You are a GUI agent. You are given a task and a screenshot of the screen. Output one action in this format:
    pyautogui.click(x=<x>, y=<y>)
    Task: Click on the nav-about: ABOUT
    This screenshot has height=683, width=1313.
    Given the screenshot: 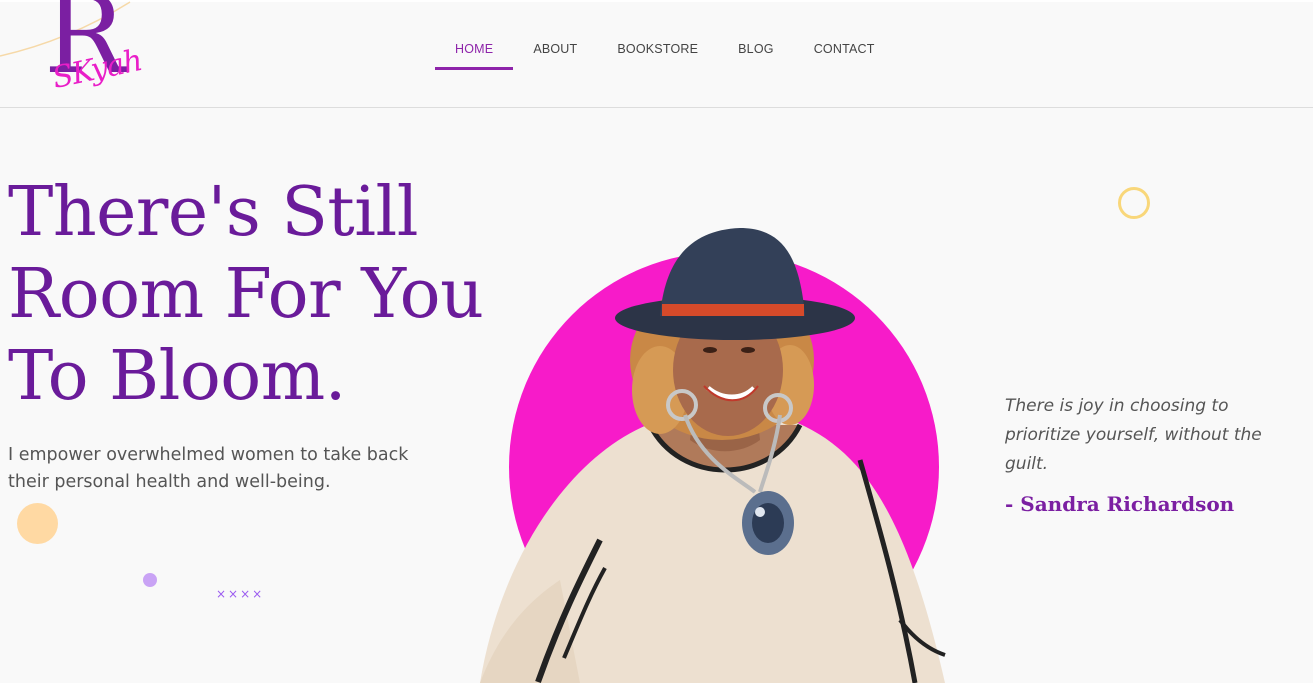 What is the action you would take?
    pyautogui.click(x=555, y=50)
    